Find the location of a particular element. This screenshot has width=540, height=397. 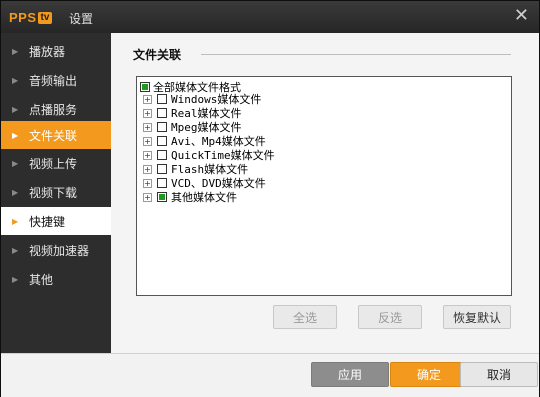

tree-item-mpeg-media: + Mpeg媒体文件 is located at coordinates (192, 127).